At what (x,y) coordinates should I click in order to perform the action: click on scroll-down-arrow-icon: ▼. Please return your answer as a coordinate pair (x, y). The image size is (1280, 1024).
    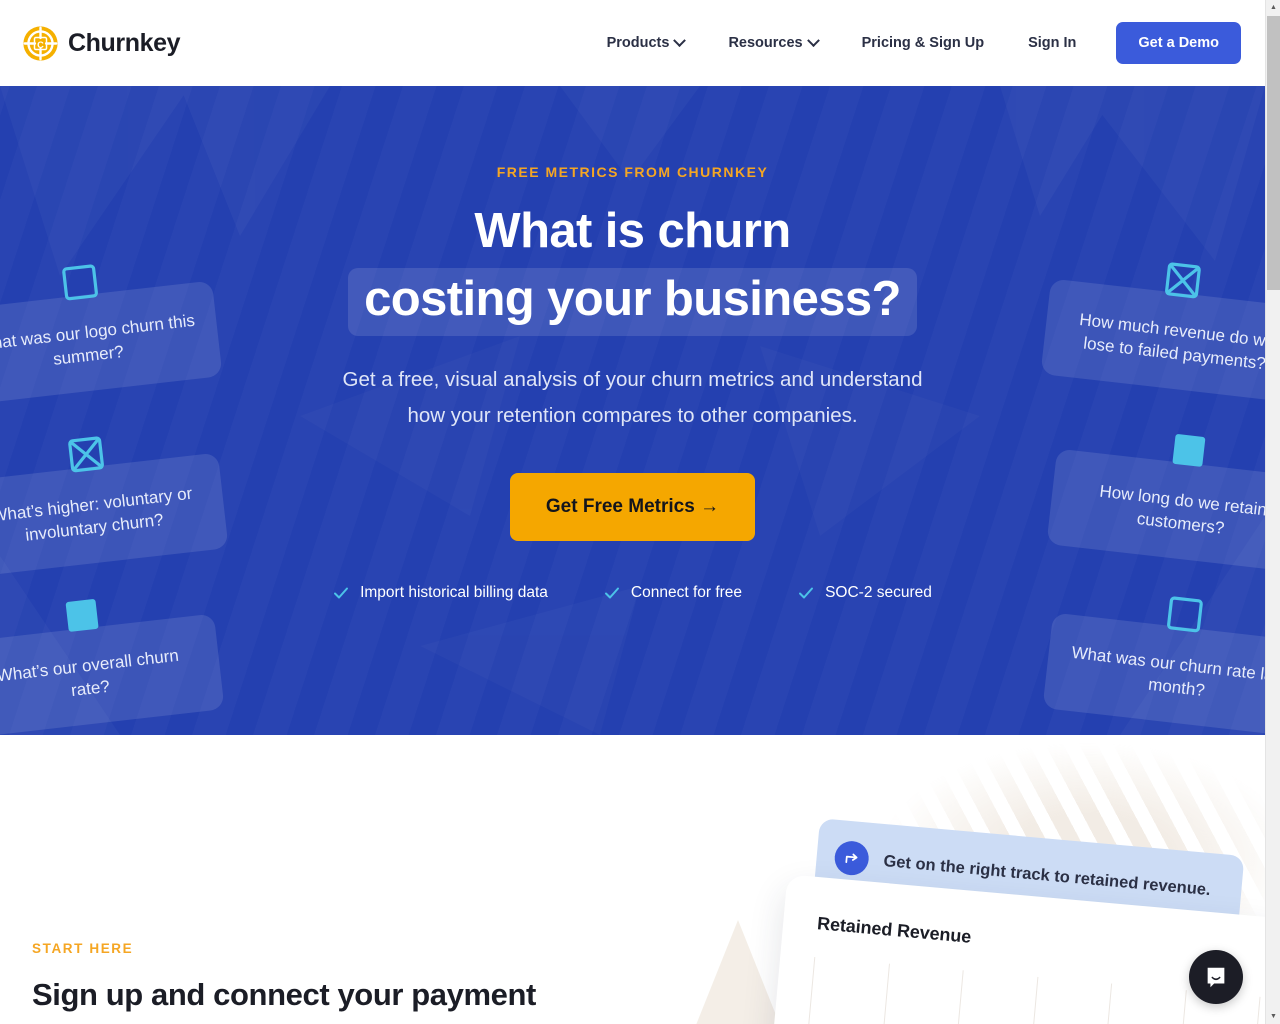
    Looking at the image, I should click on (1273, 1016).